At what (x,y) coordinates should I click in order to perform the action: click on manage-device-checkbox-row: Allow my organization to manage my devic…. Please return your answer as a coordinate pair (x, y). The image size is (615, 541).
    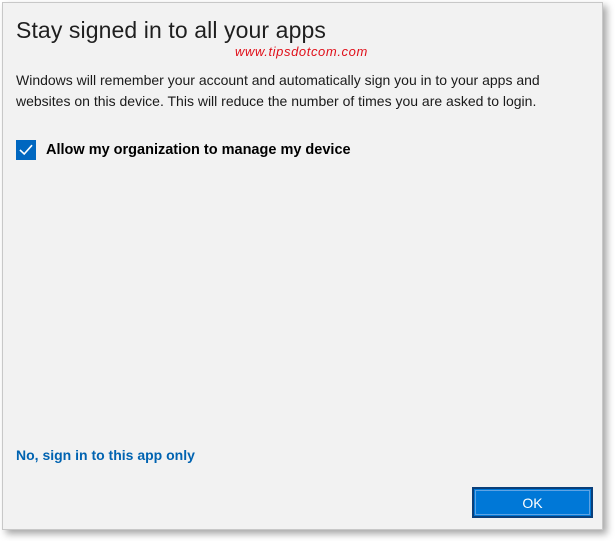
    Looking at the image, I should click on (183, 150).